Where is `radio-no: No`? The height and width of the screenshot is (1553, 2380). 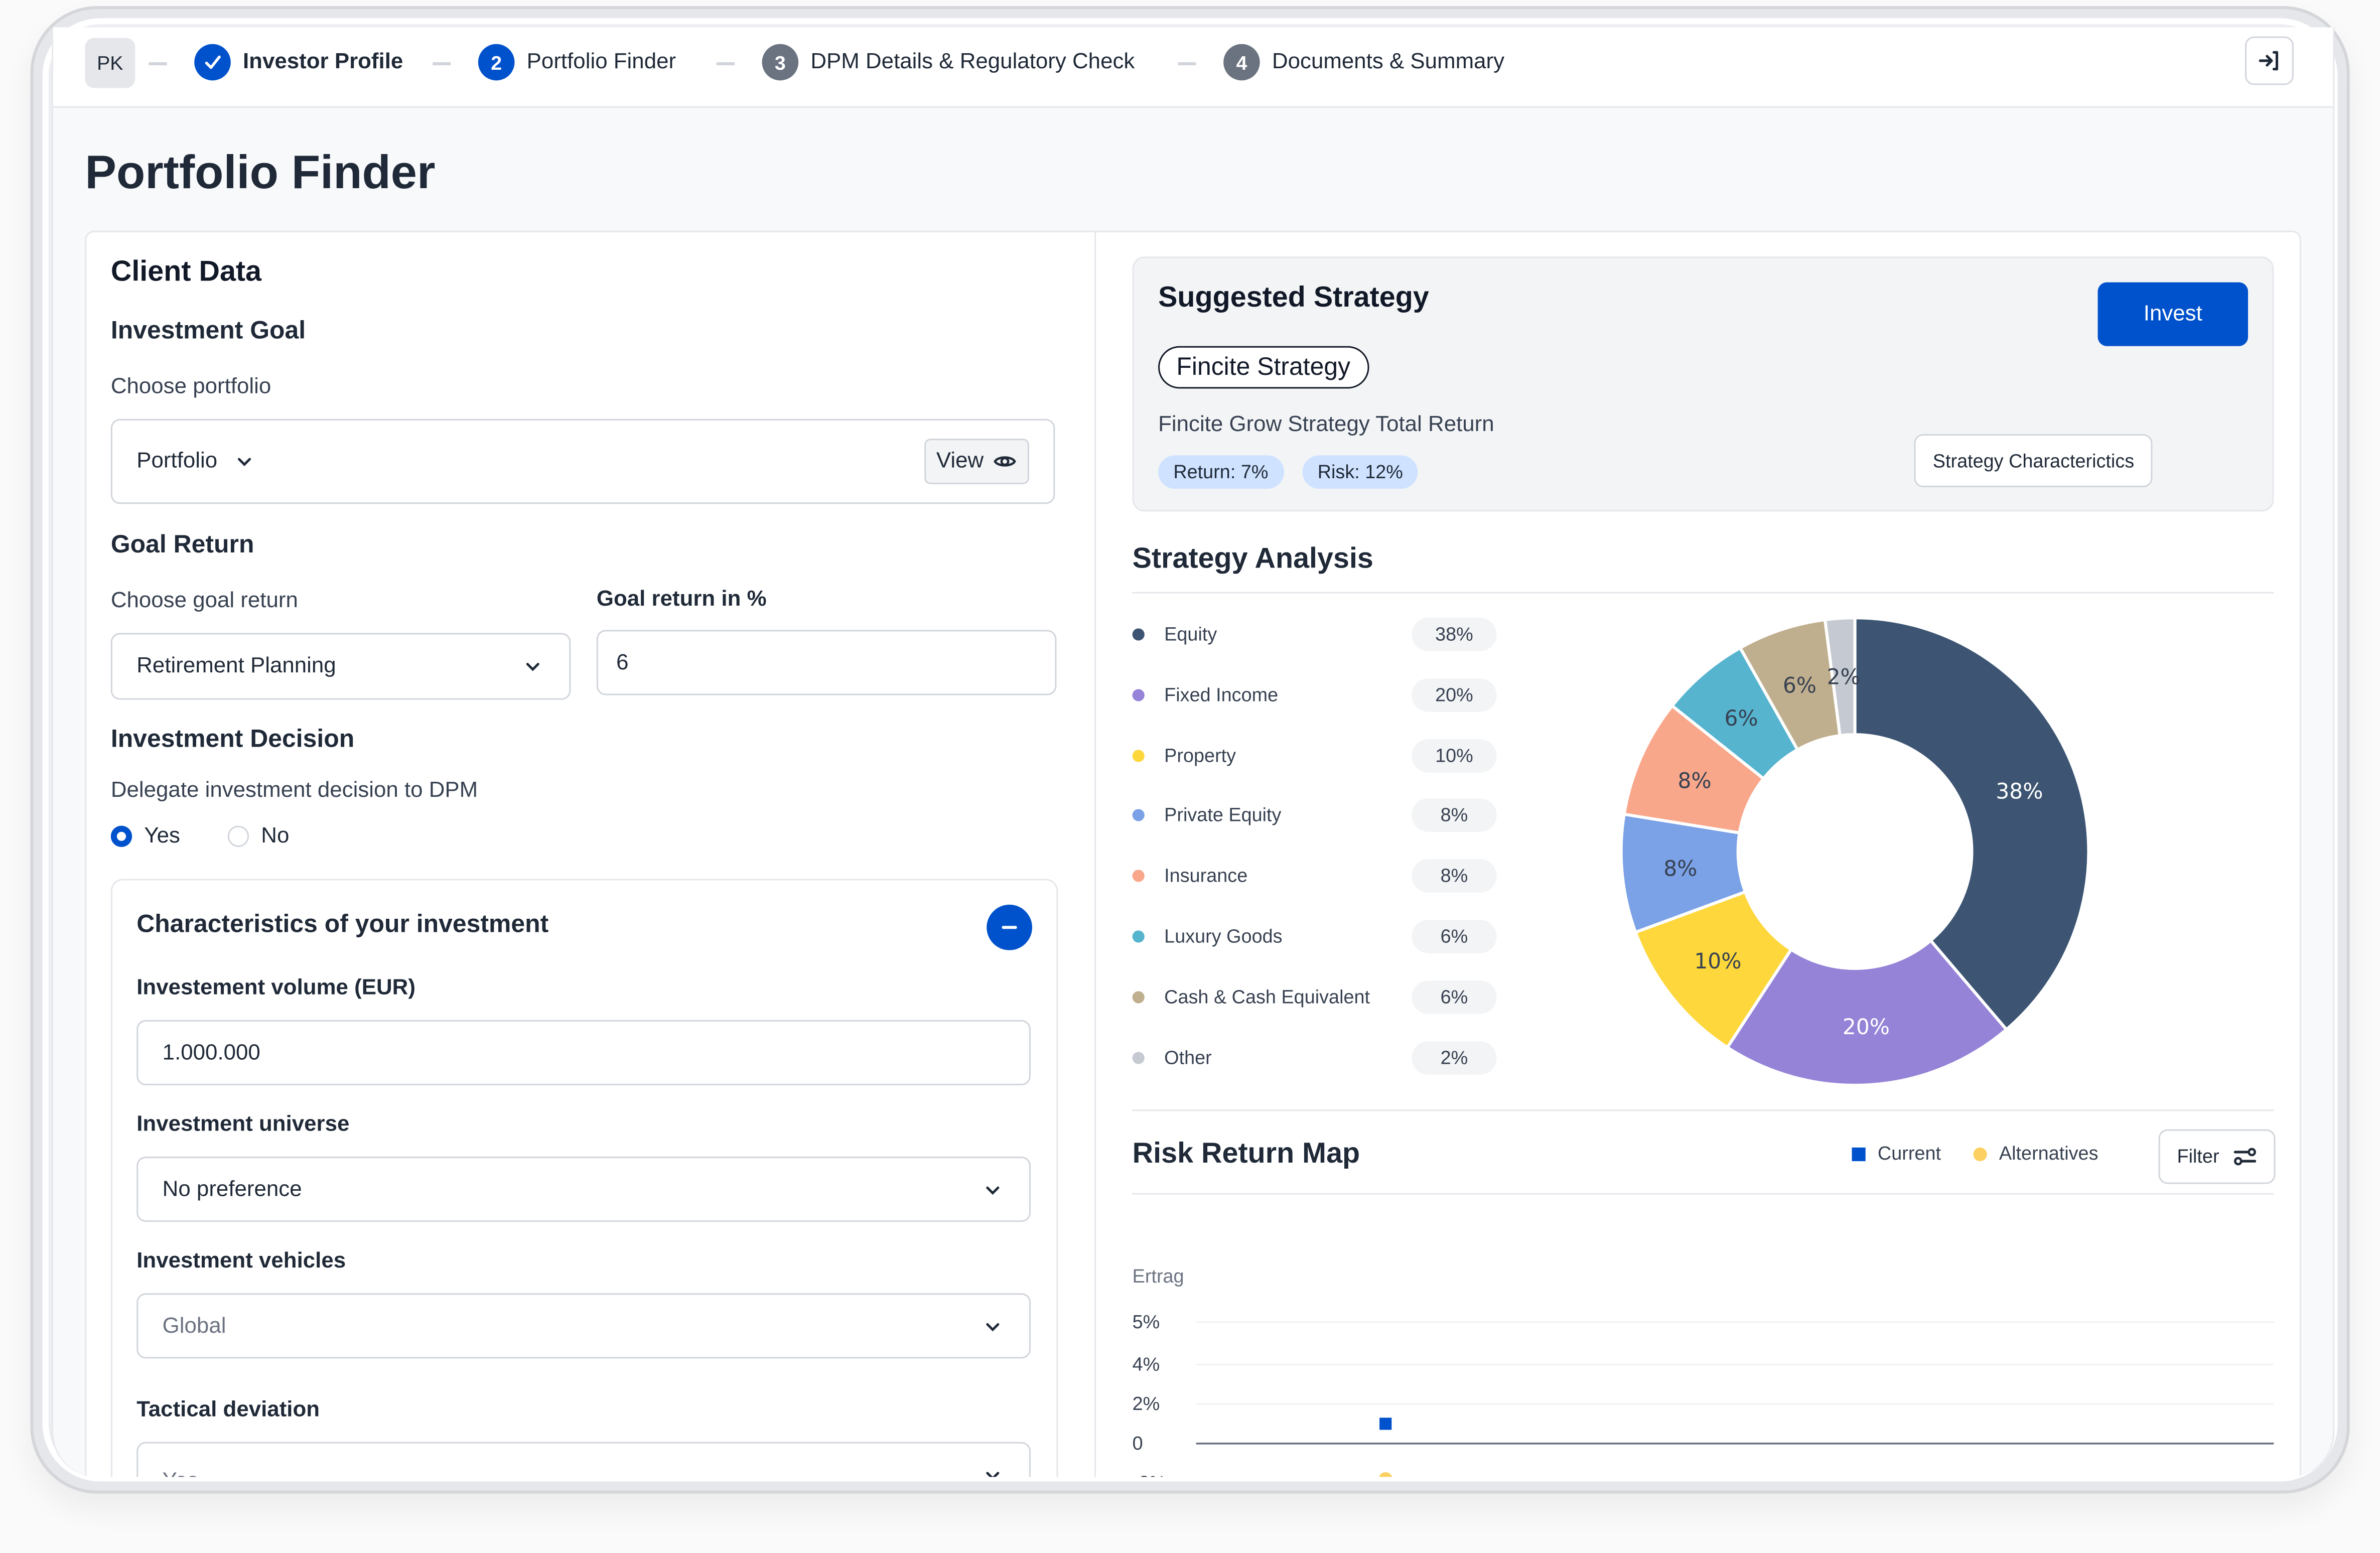
radio-no: No is located at coordinates (258, 837).